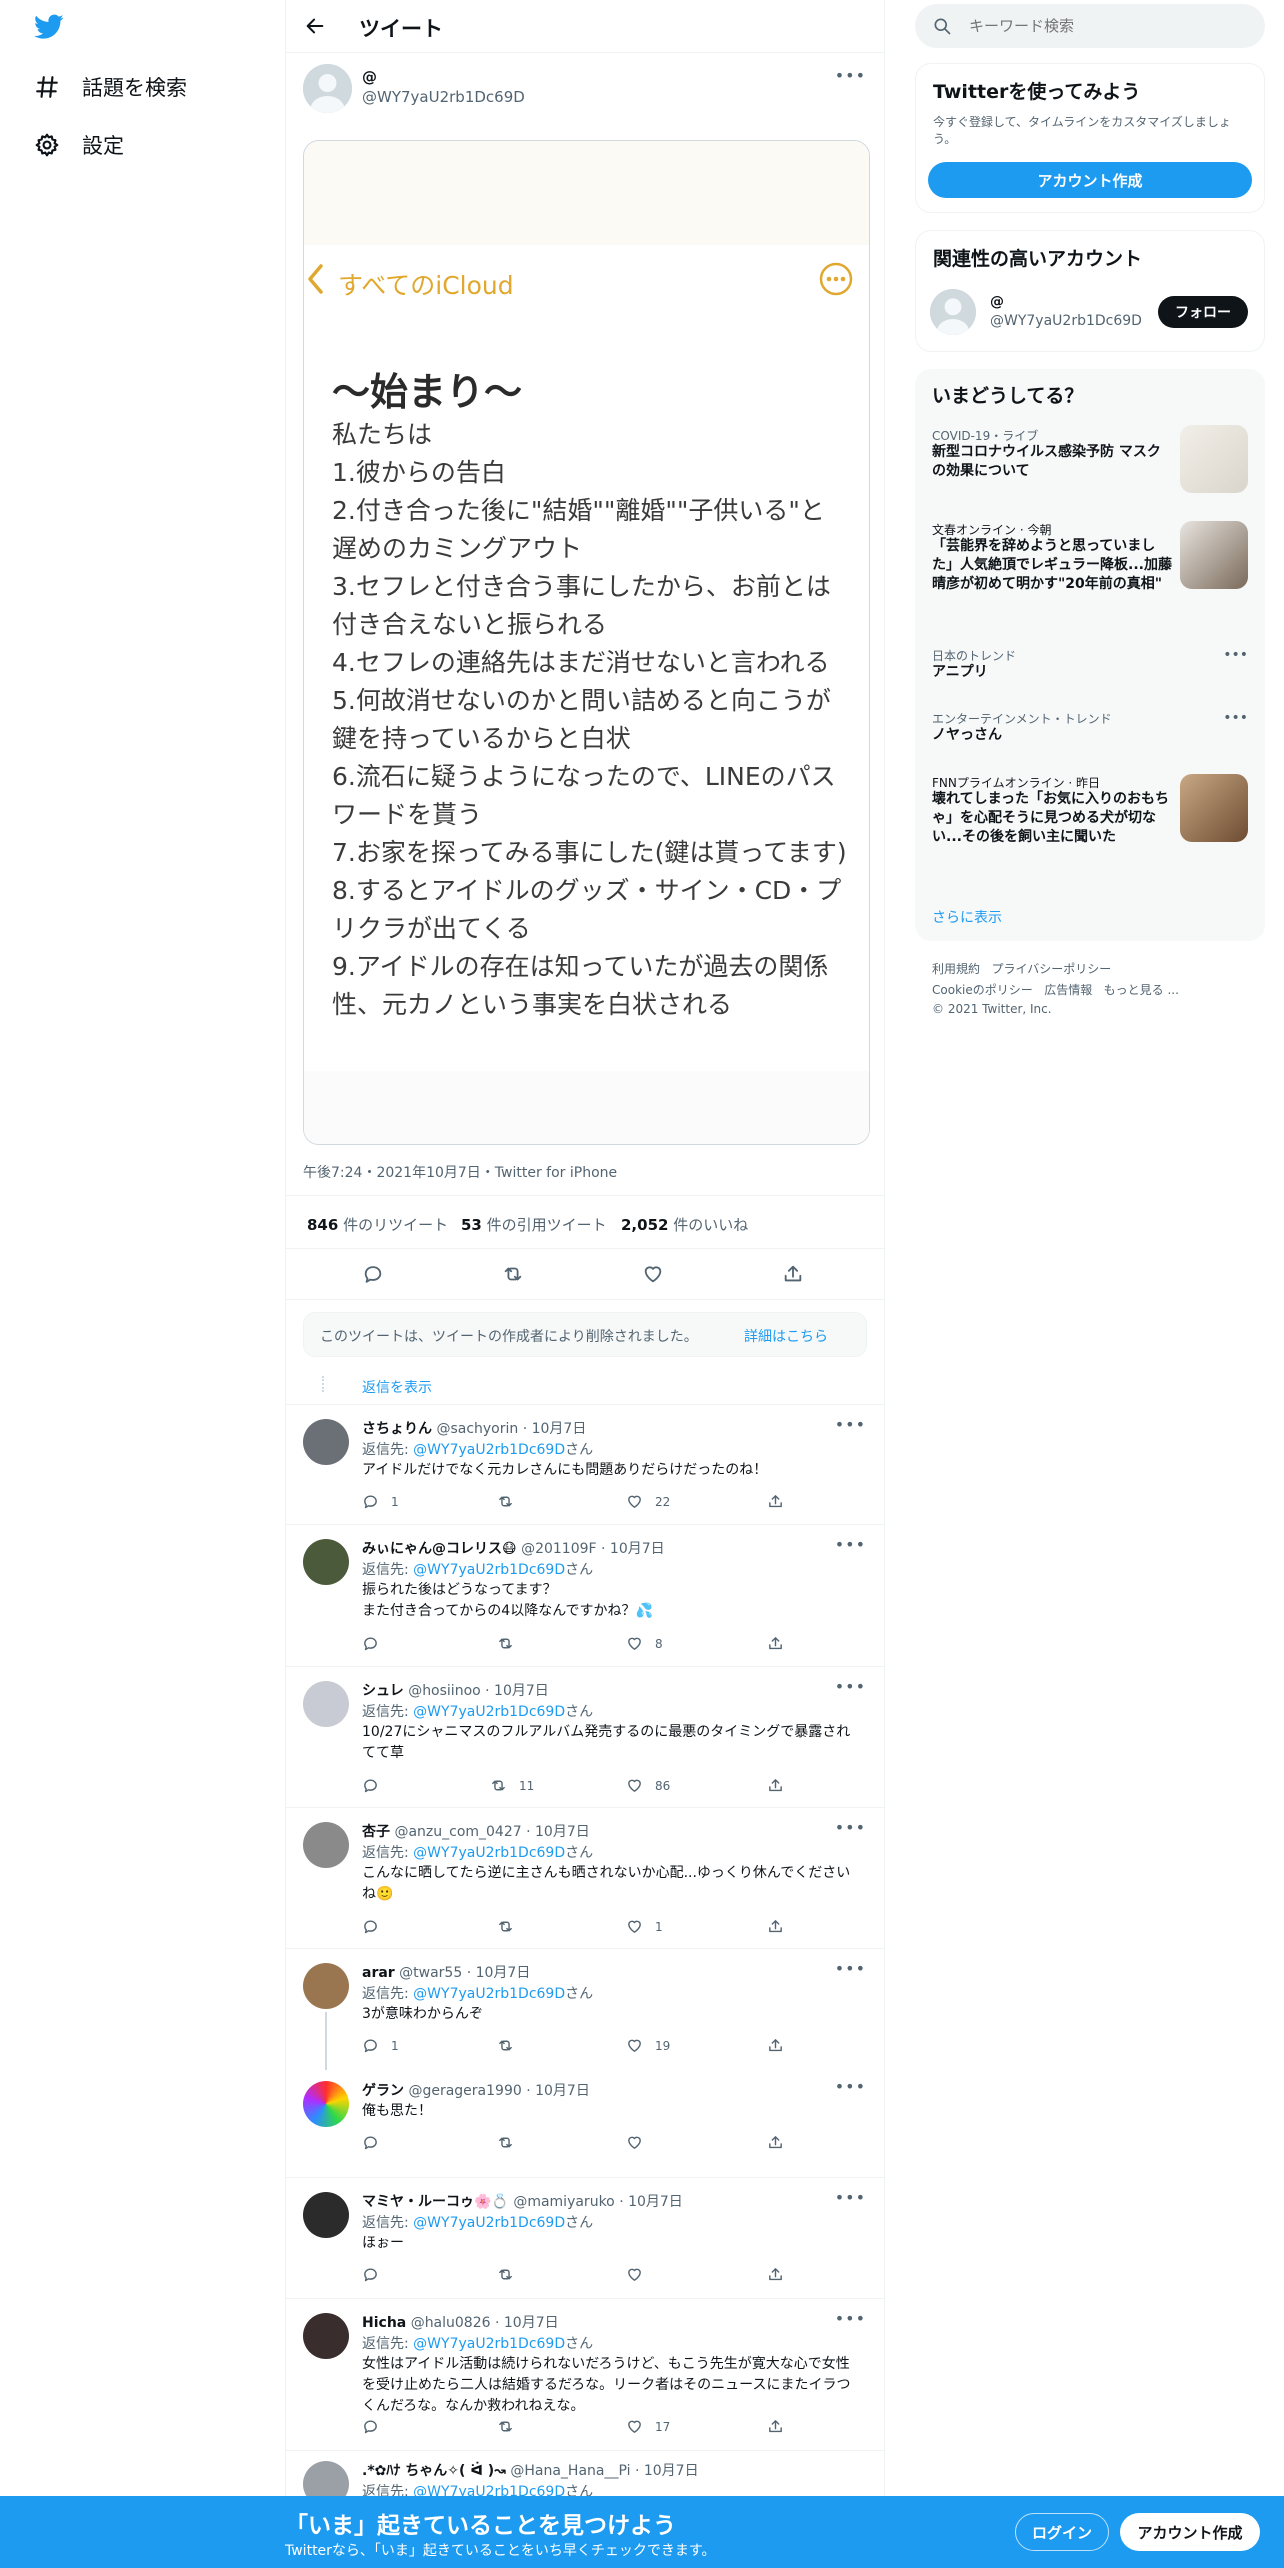 This screenshot has width=1284, height=2568. I want to click on search-box, so click(1090, 26).